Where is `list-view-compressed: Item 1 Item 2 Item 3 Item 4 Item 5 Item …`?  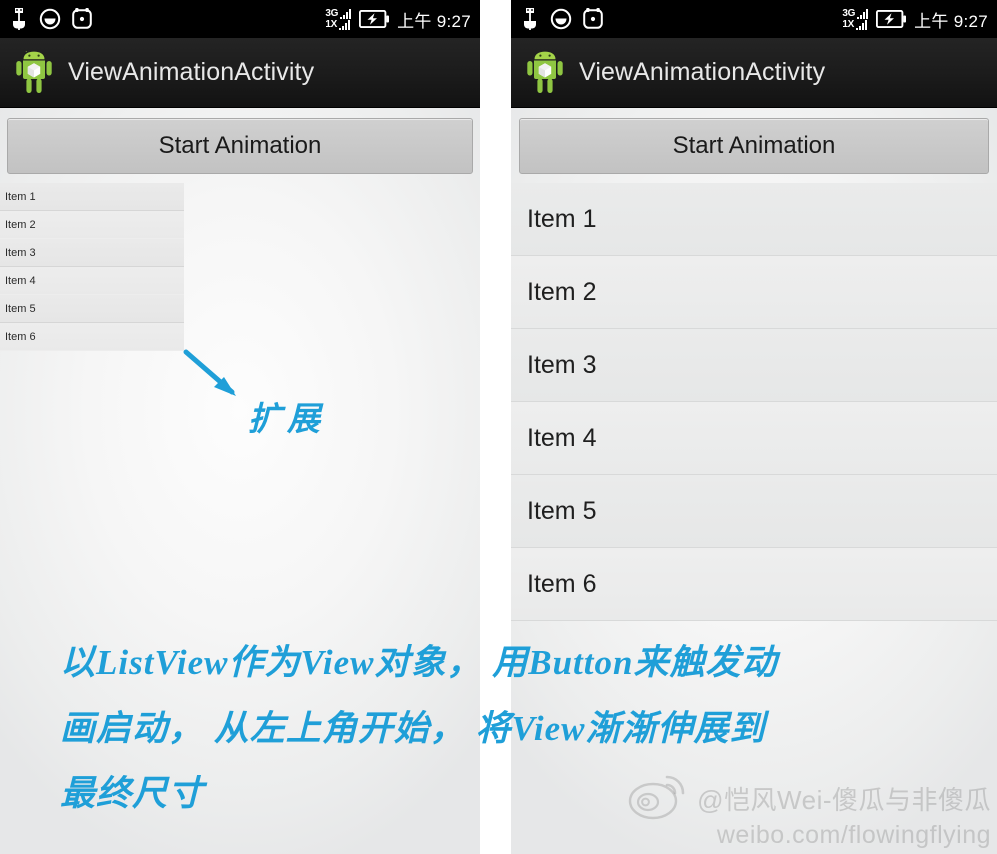 list-view-compressed: Item 1 Item 2 Item 3 Item 4 Item 5 Item … is located at coordinates (92, 267).